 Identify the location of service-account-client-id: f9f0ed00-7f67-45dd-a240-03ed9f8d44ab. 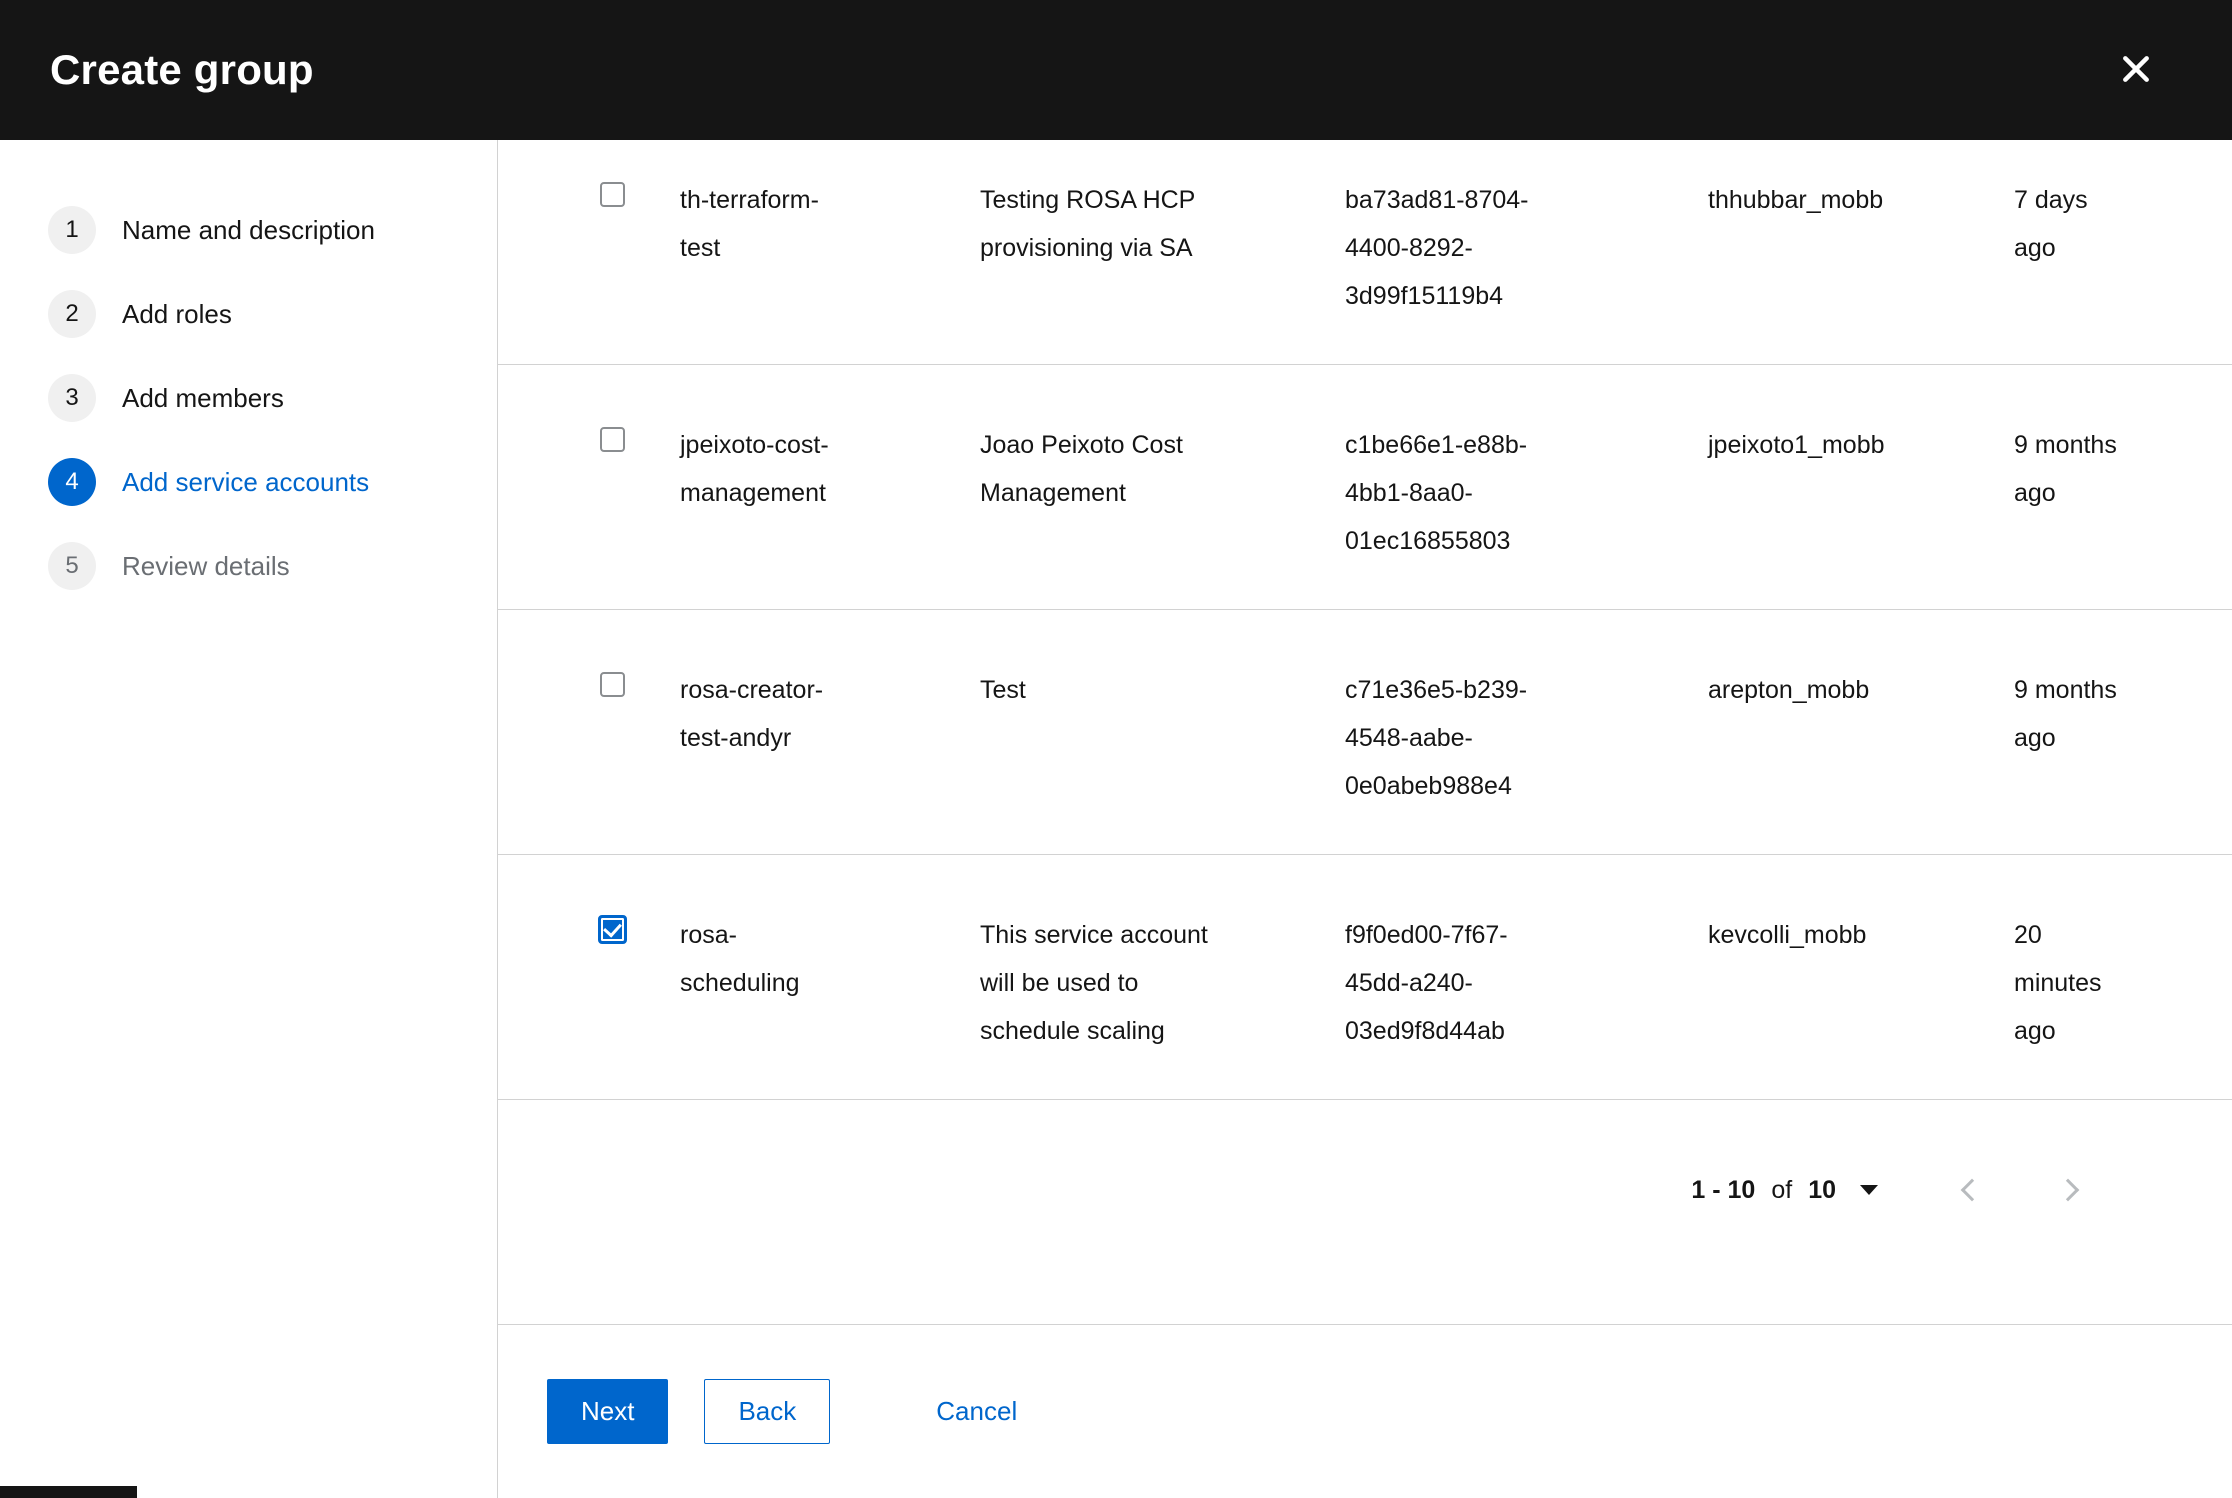
(1426, 983).